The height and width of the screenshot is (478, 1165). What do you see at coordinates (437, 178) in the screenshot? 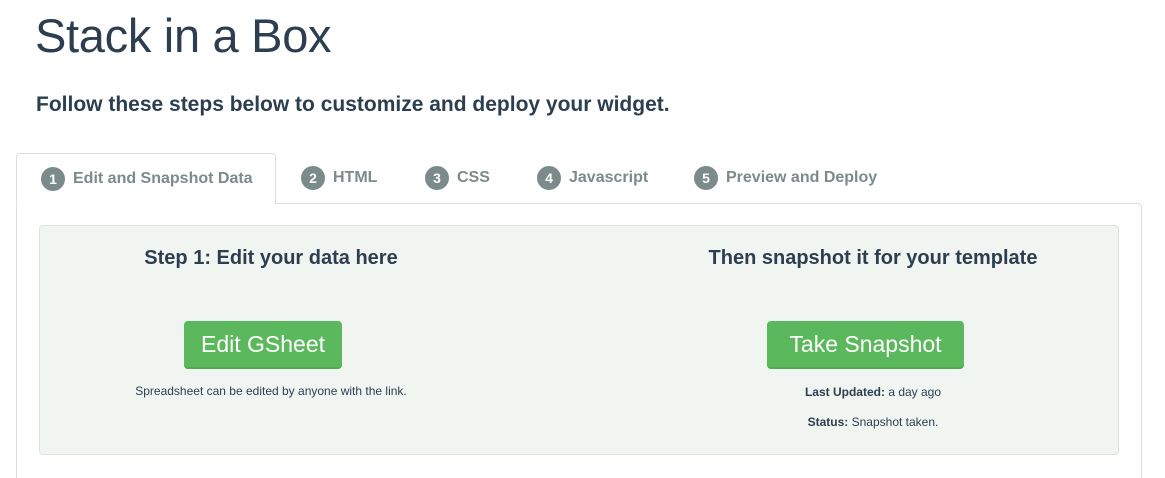
I see `step-number-badge: 3` at bounding box center [437, 178].